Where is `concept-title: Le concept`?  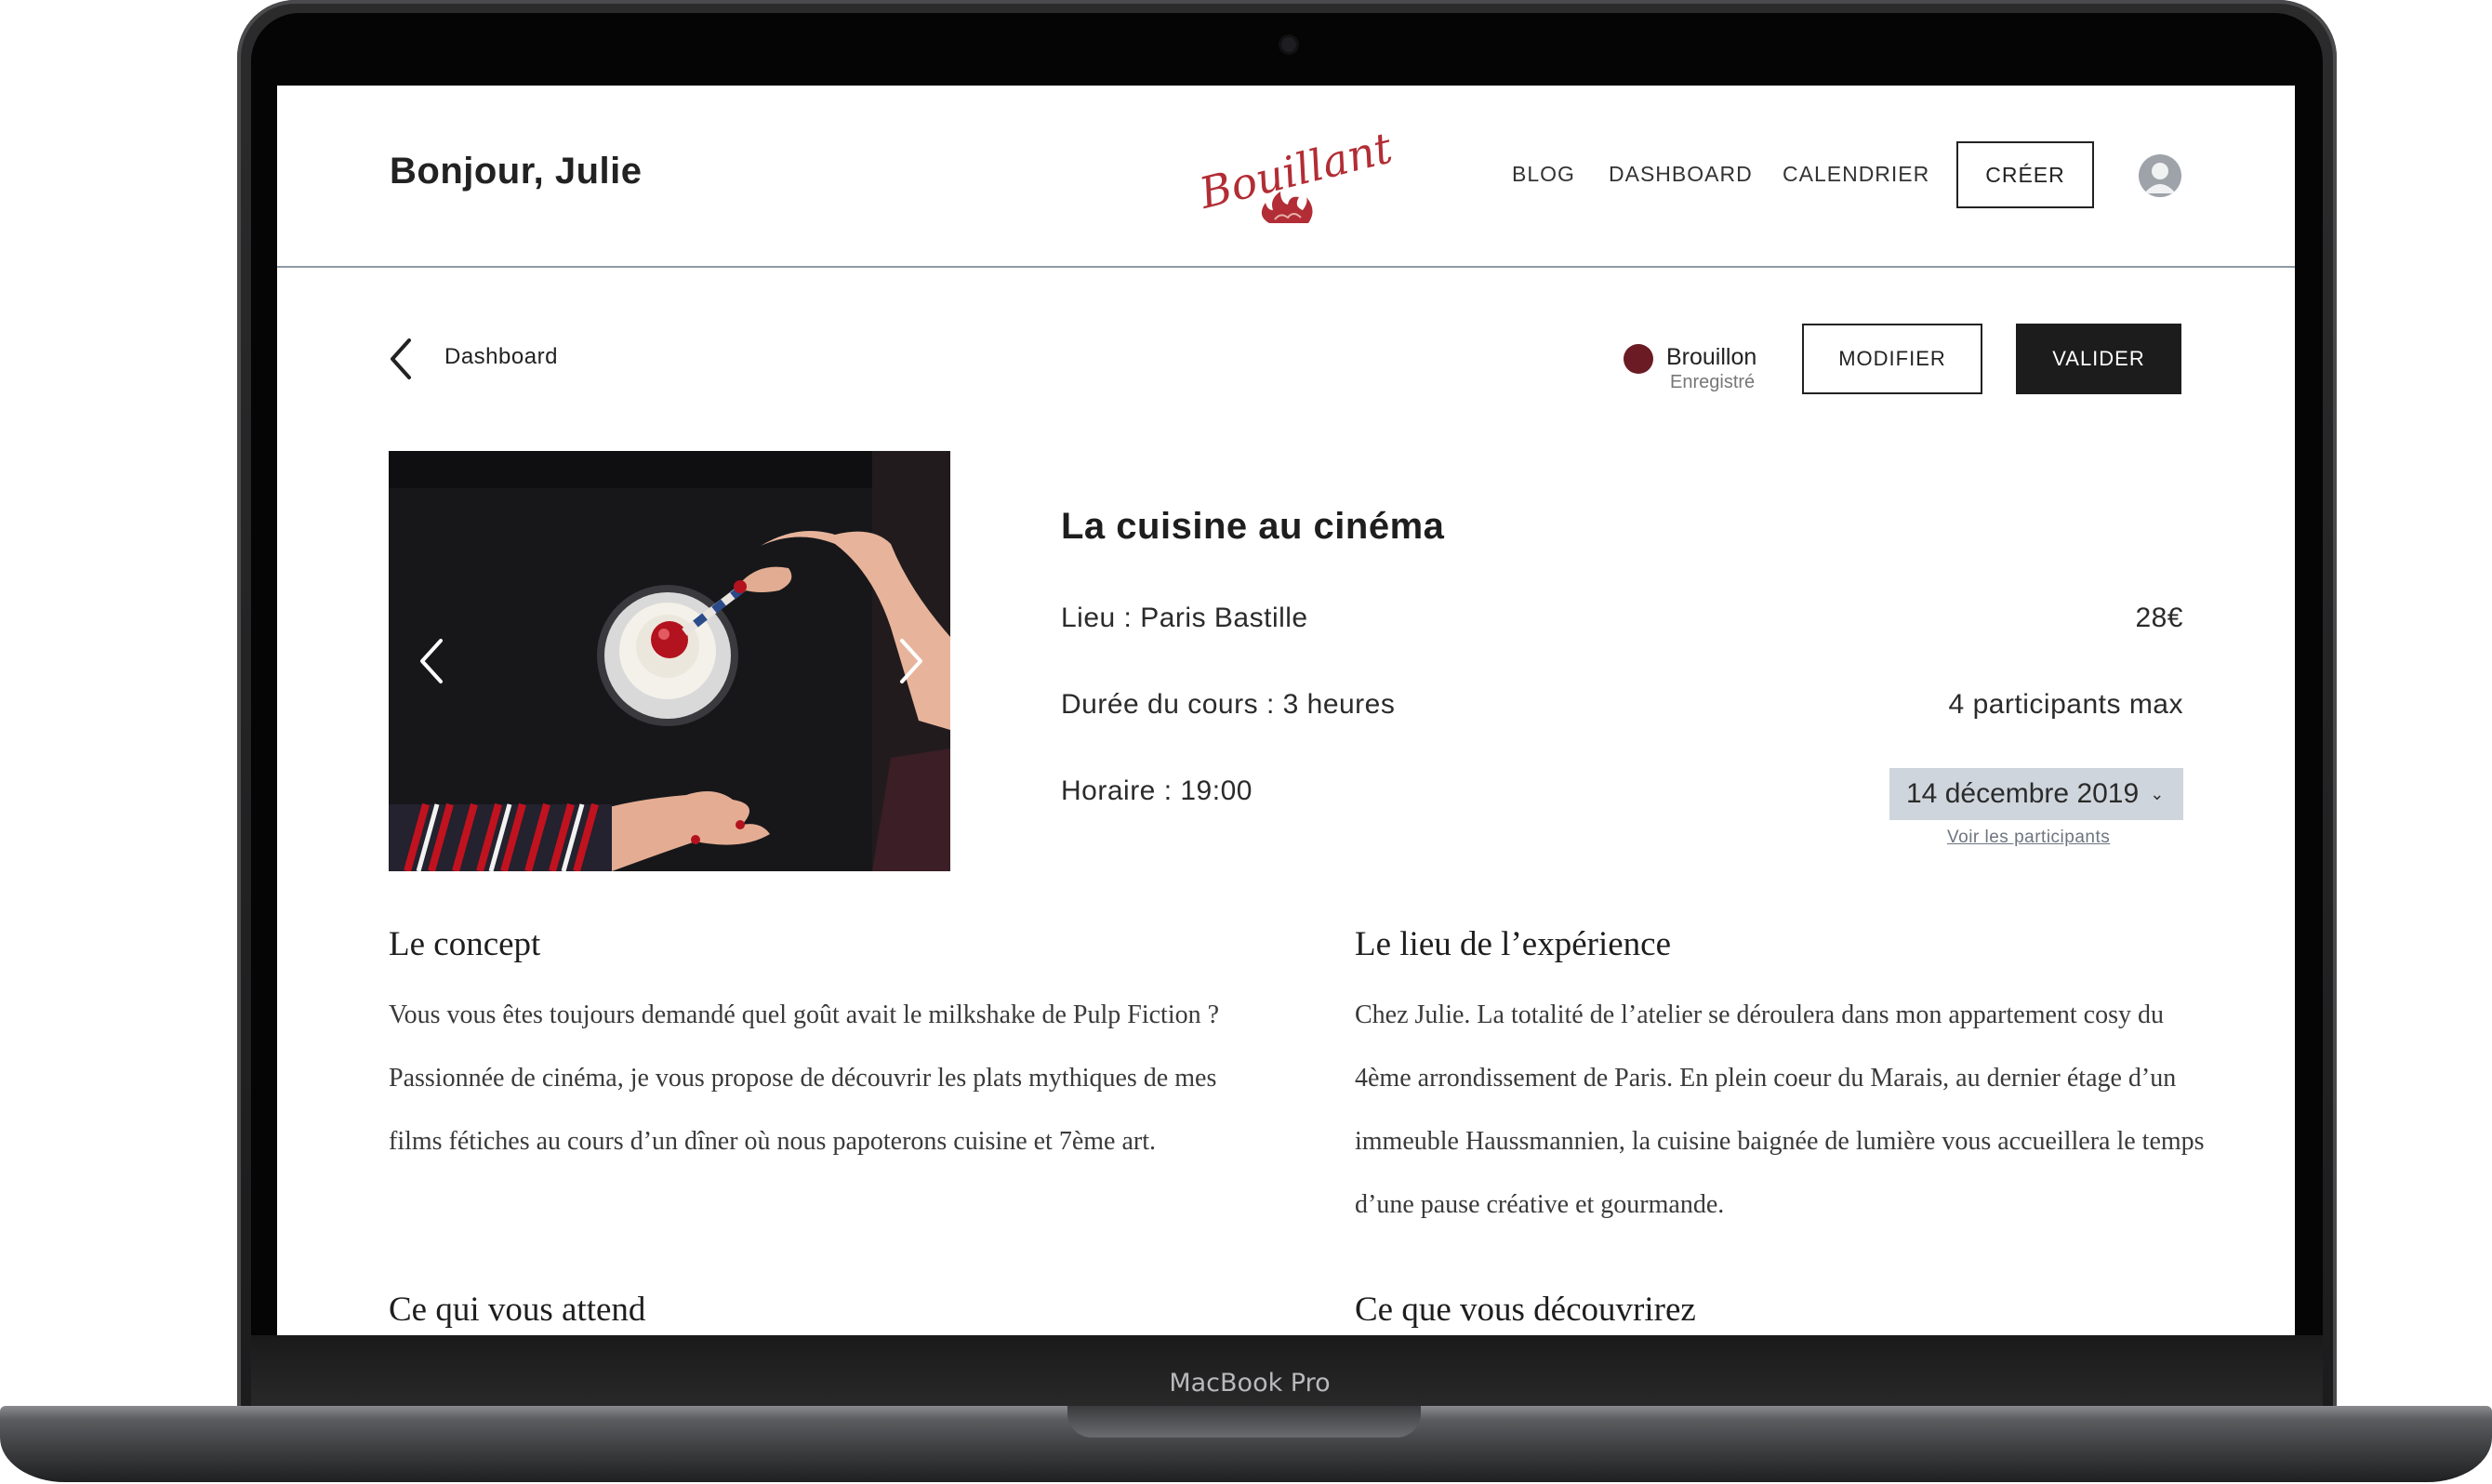 concept-title: Le concept is located at coordinates (465, 944).